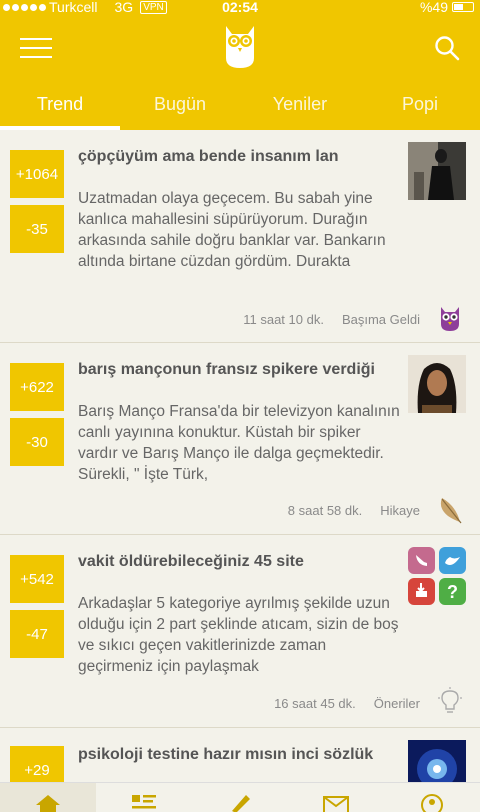 The image size is (480, 812). I want to click on tab-trend: Trend, so click(60, 107).